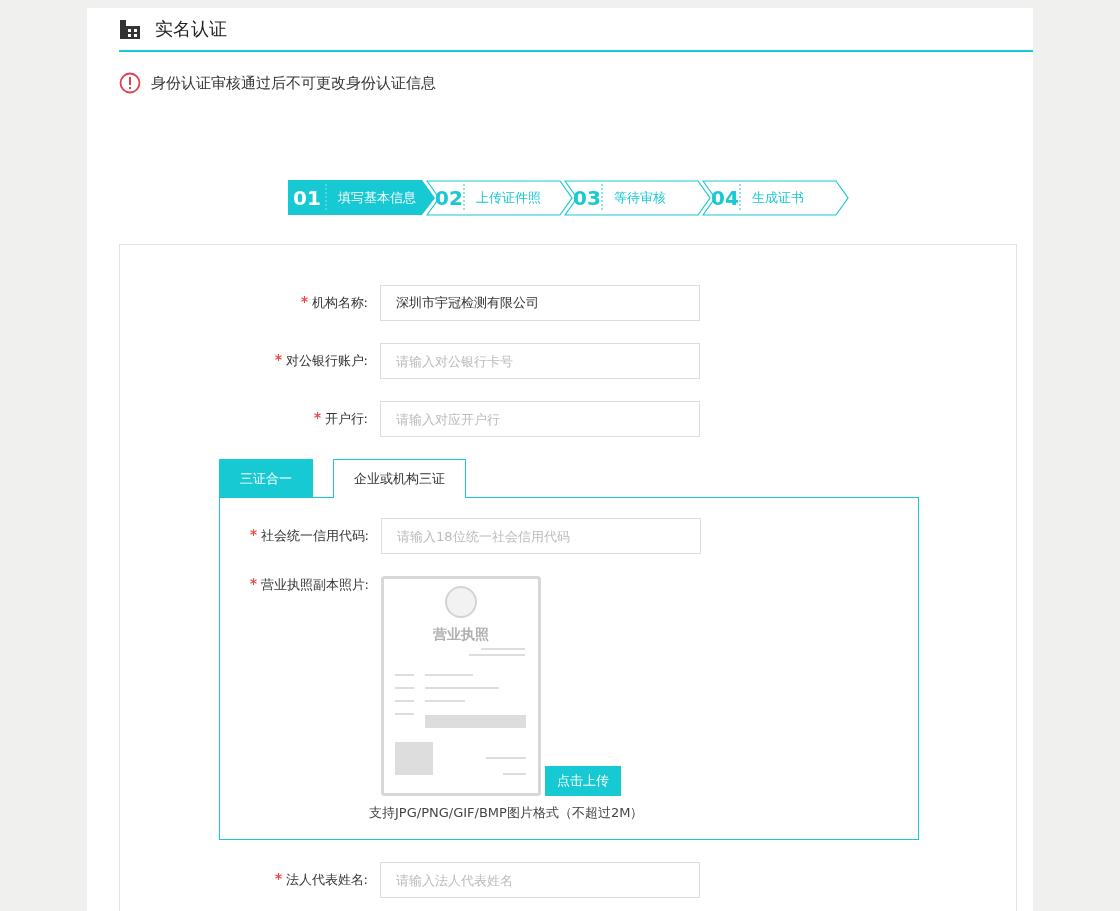 This screenshot has height=911, width=1120. What do you see at coordinates (725, 198) in the screenshot?
I see `step-number: 04` at bounding box center [725, 198].